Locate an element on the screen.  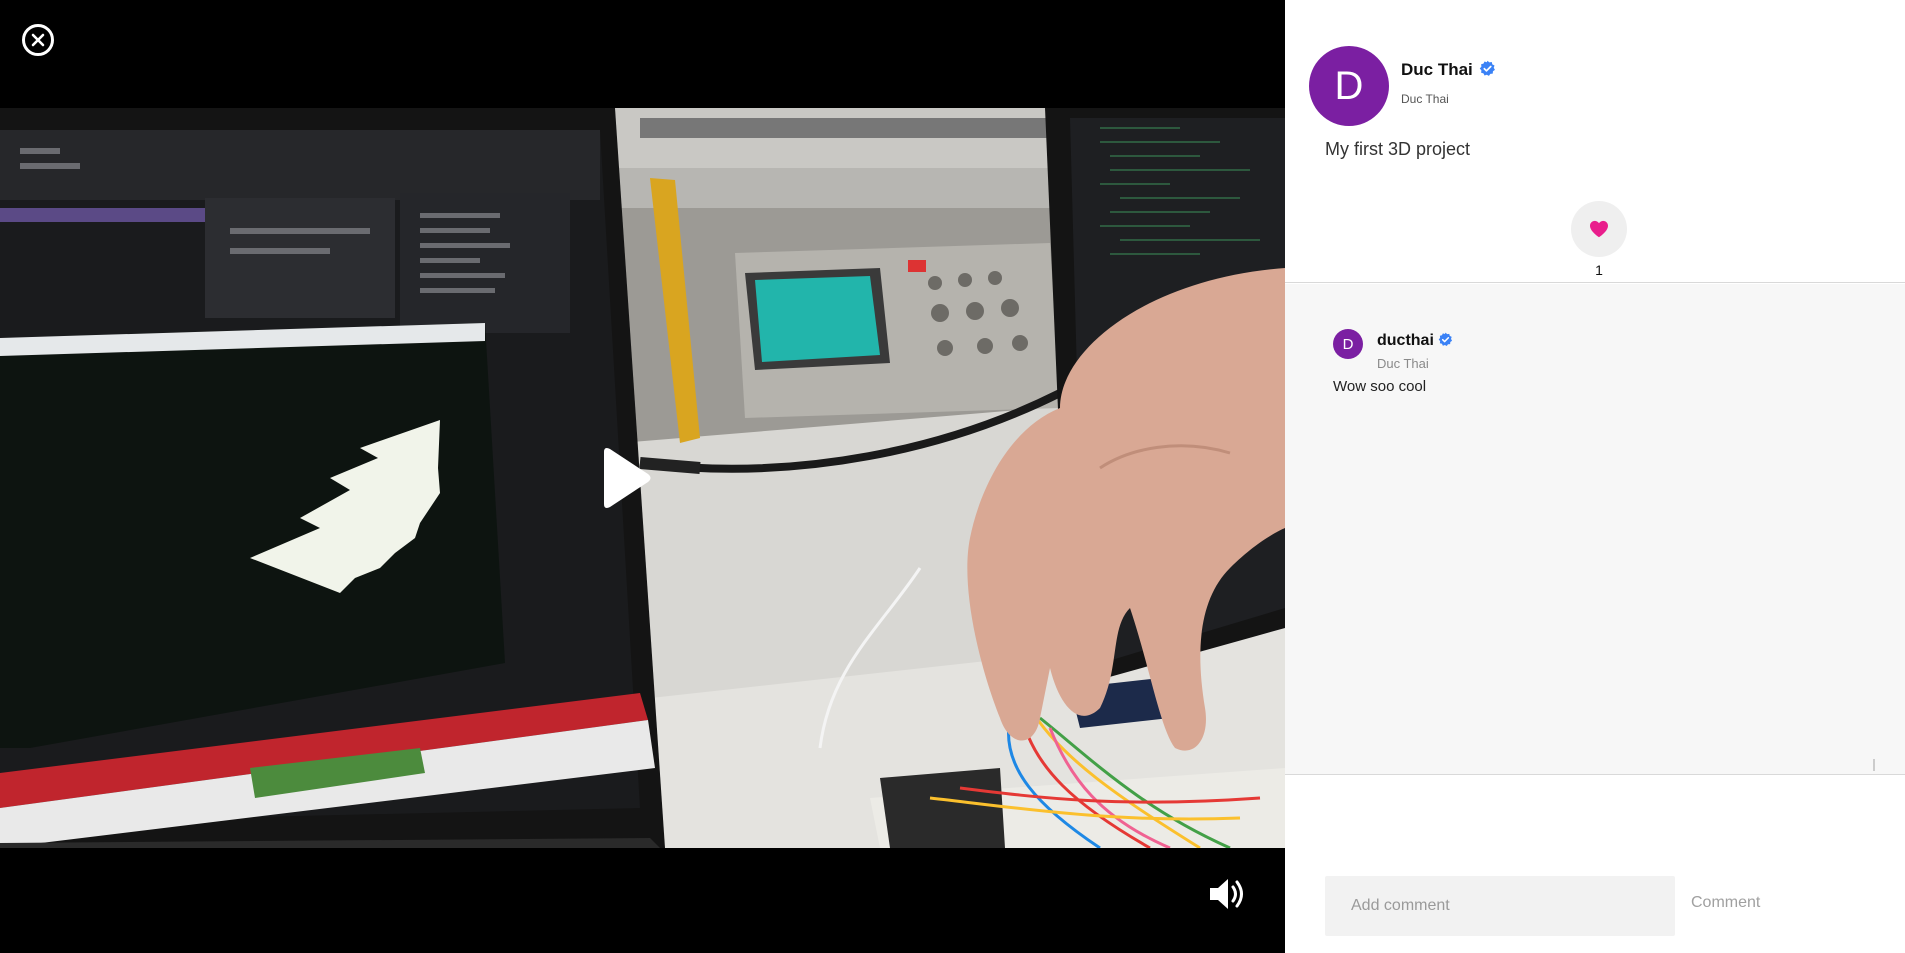
commenter-username: ducthai is located at coordinates (1405, 340).